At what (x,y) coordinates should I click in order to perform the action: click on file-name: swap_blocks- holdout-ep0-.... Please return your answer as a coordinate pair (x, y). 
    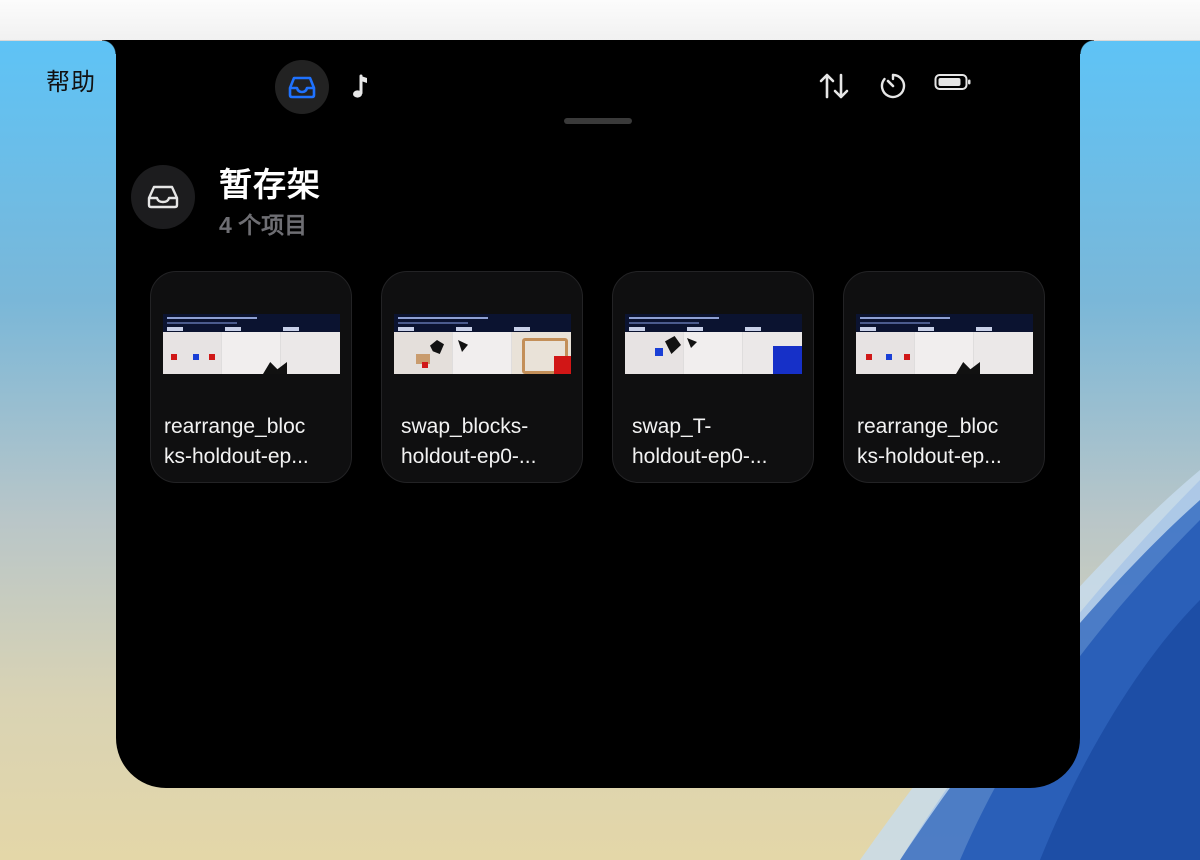
    Looking at the image, I should click on (469, 441).